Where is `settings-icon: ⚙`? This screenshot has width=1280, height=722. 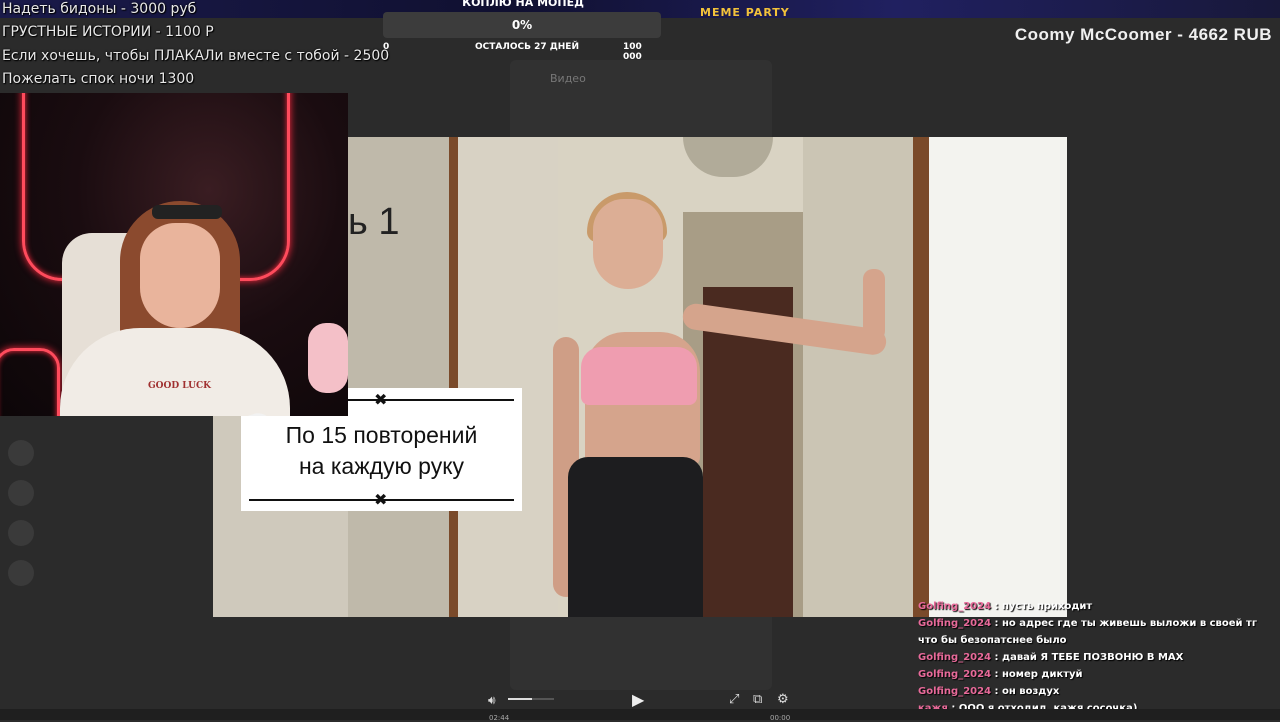
settings-icon: ⚙ is located at coordinates (783, 699).